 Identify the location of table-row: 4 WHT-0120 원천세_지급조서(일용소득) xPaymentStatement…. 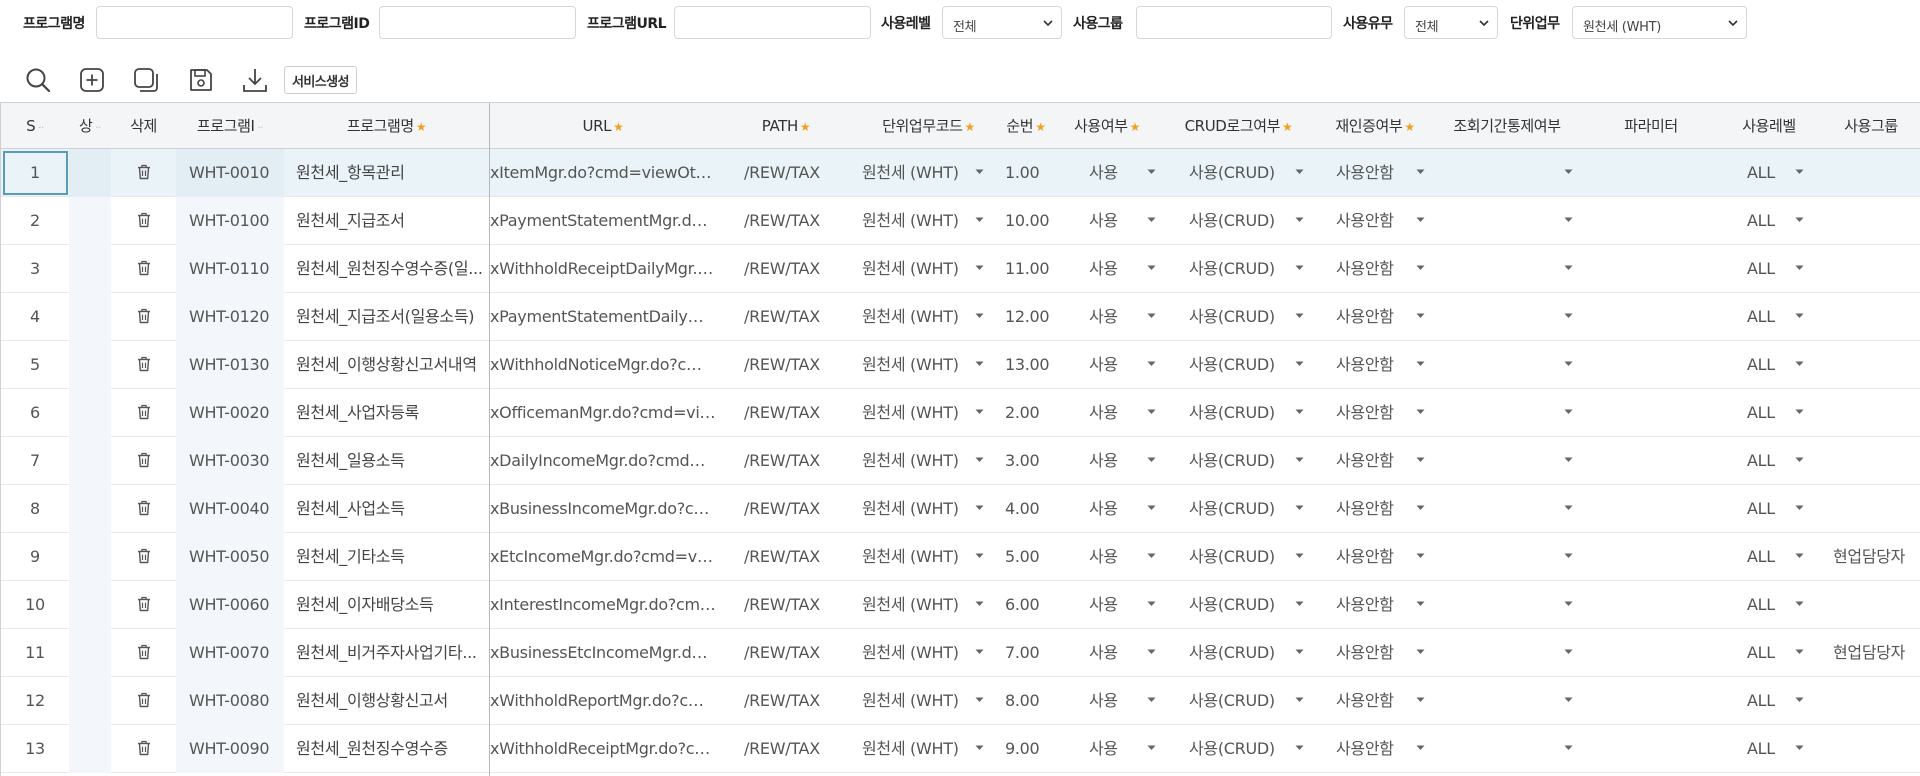
(960, 317).